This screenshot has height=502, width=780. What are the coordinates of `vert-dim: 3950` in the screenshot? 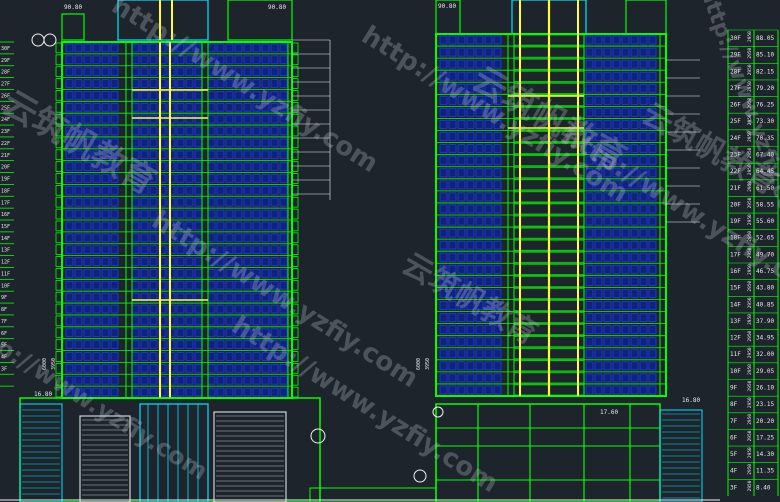 It's located at (428, 364).